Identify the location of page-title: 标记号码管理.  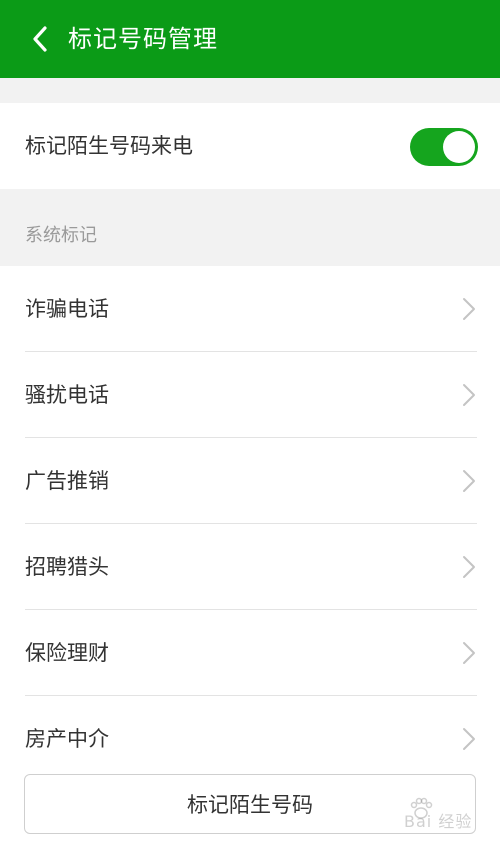
(143, 39).